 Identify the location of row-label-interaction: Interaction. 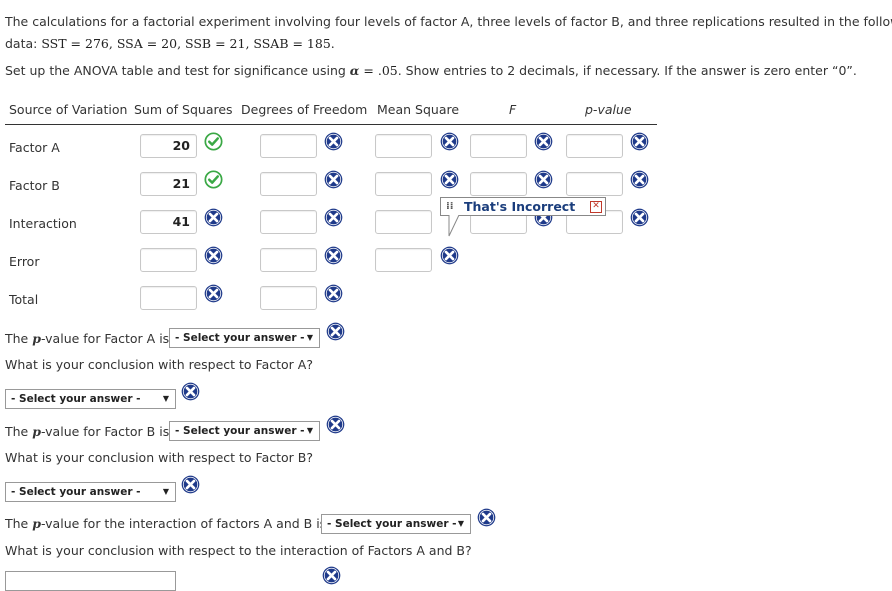
(43, 223).